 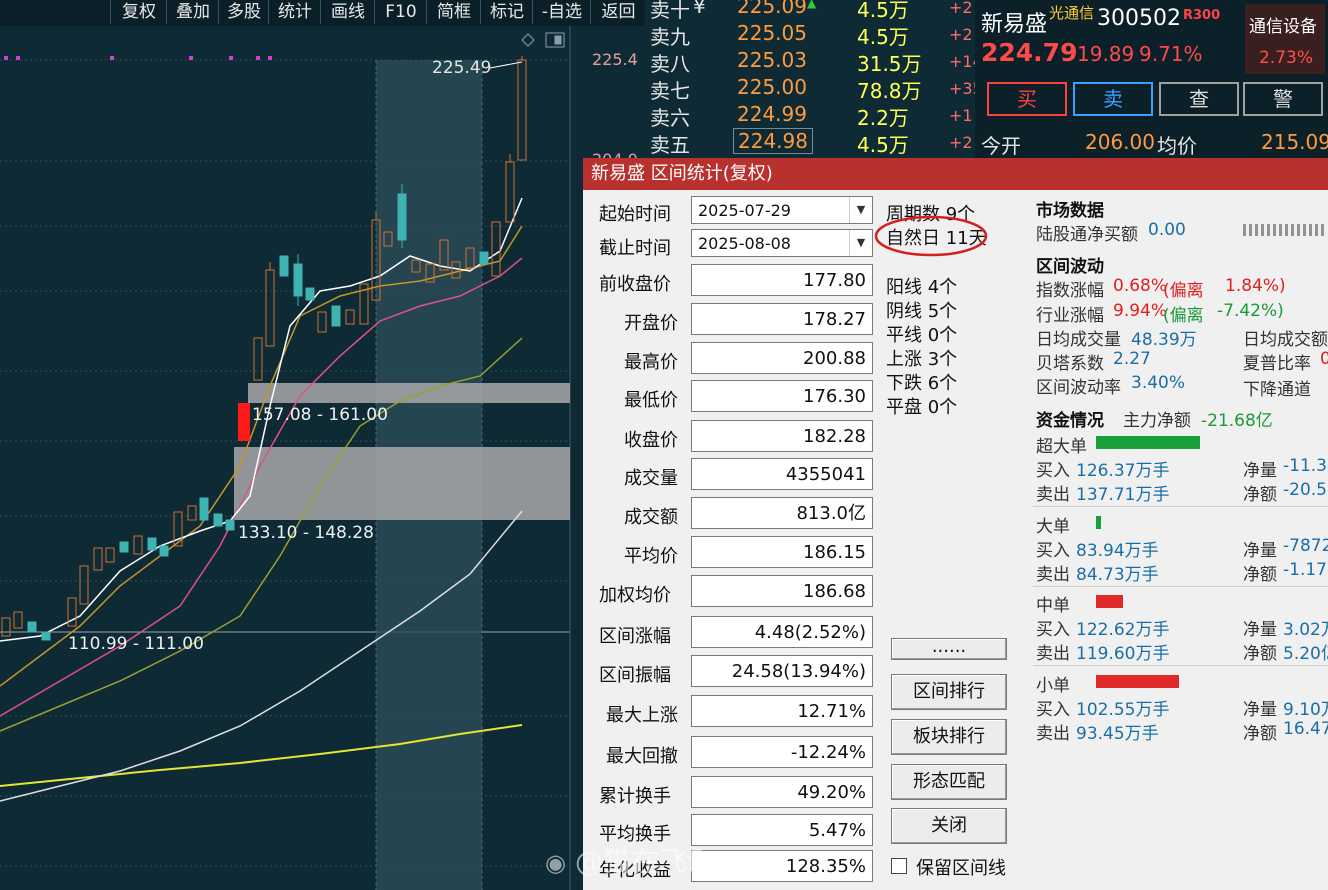 What do you see at coordinates (347, 12) in the screenshot?
I see `toolbar-button-draw: 画线` at bounding box center [347, 12].